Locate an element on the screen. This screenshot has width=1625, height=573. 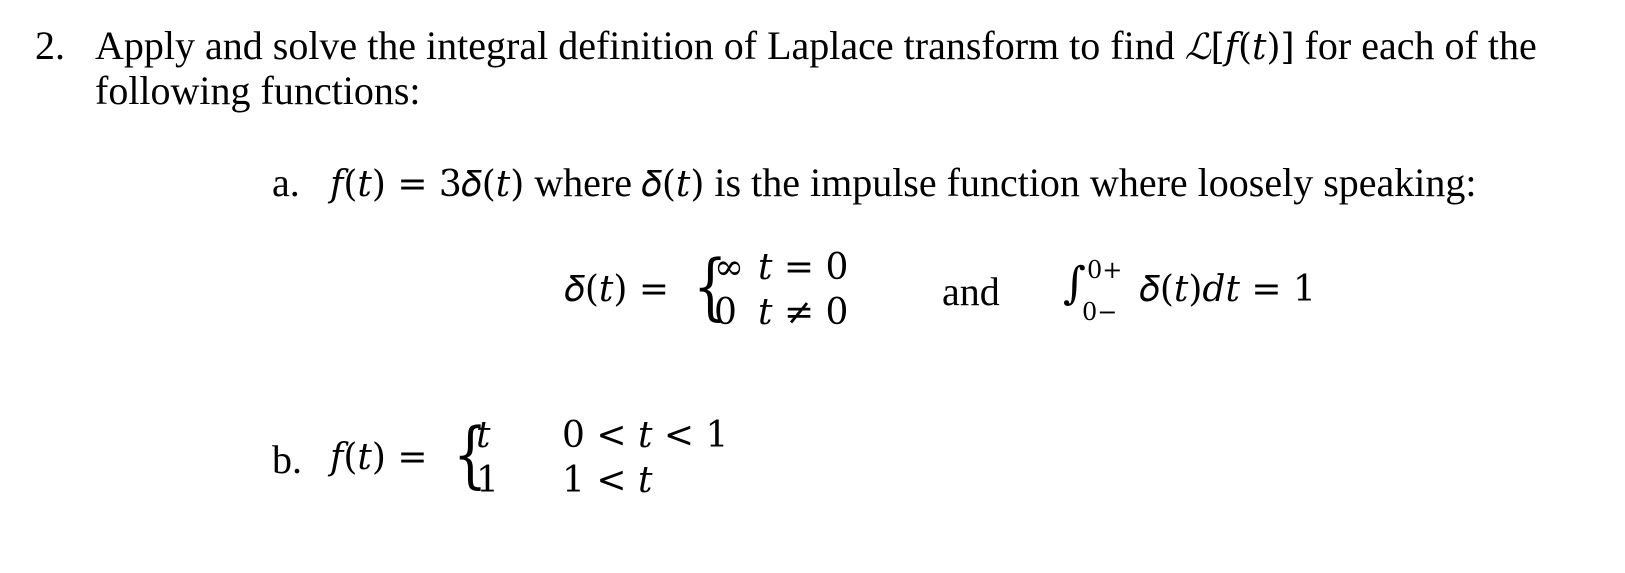
item-b-row-1-condition: 0 < 𝑡 < 1 is located at coordinates (645, 435).